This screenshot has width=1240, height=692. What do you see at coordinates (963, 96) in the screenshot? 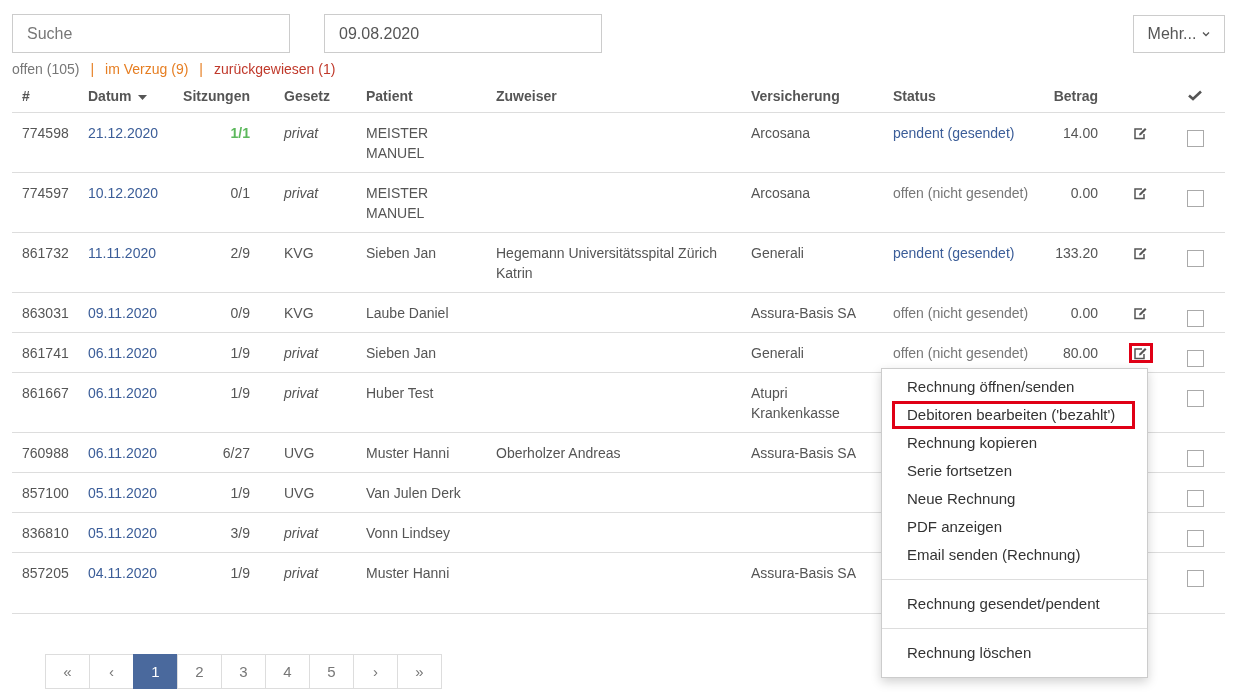
I see `column-header: Status` at bounding box center [963, 96].